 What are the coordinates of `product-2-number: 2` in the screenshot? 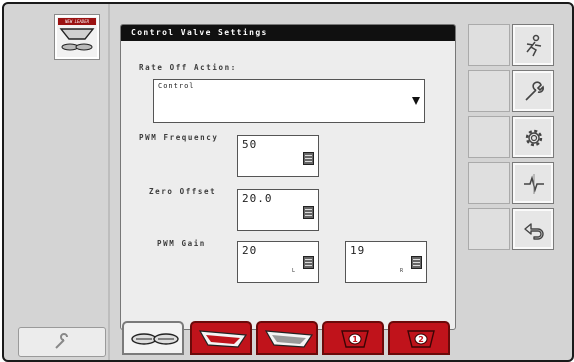 It's located at (421, 339).